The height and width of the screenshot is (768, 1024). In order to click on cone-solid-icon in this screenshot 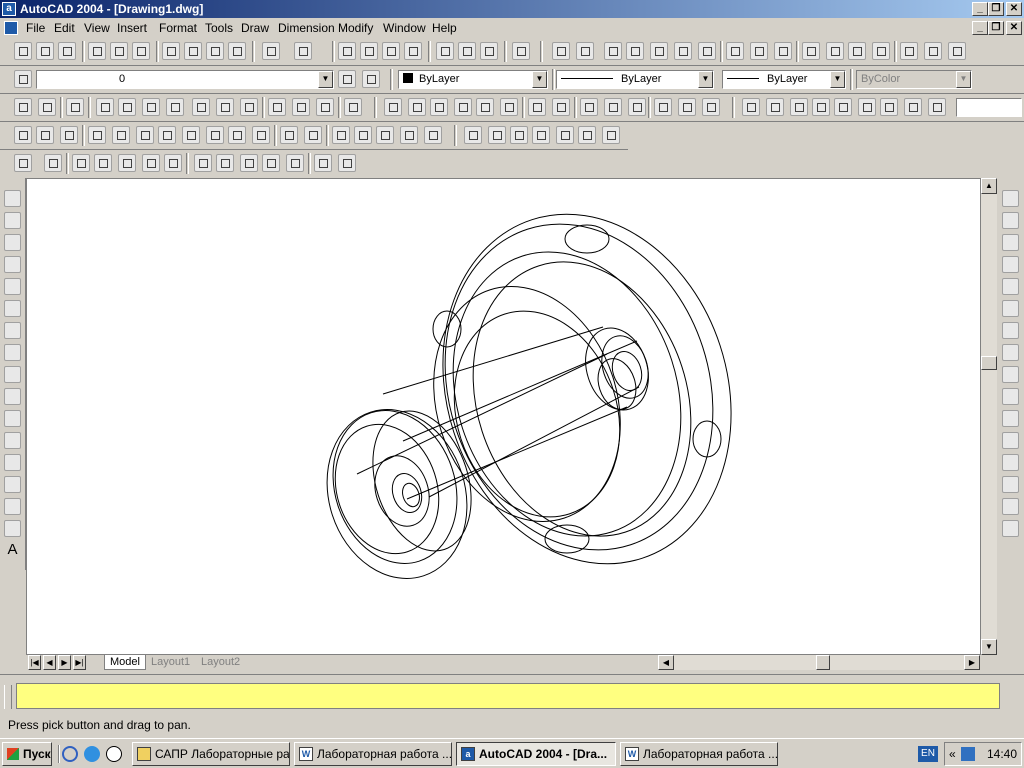, I will do `click(463, 107)`.